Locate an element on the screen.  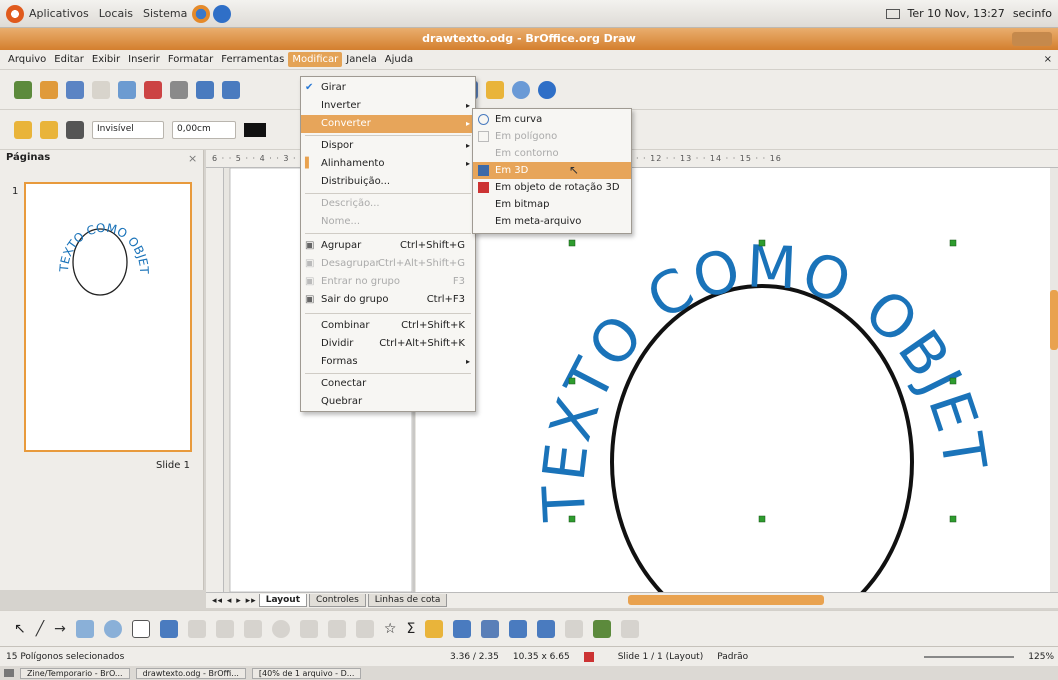
fontwork-icon is located at coordinates (462, 628).